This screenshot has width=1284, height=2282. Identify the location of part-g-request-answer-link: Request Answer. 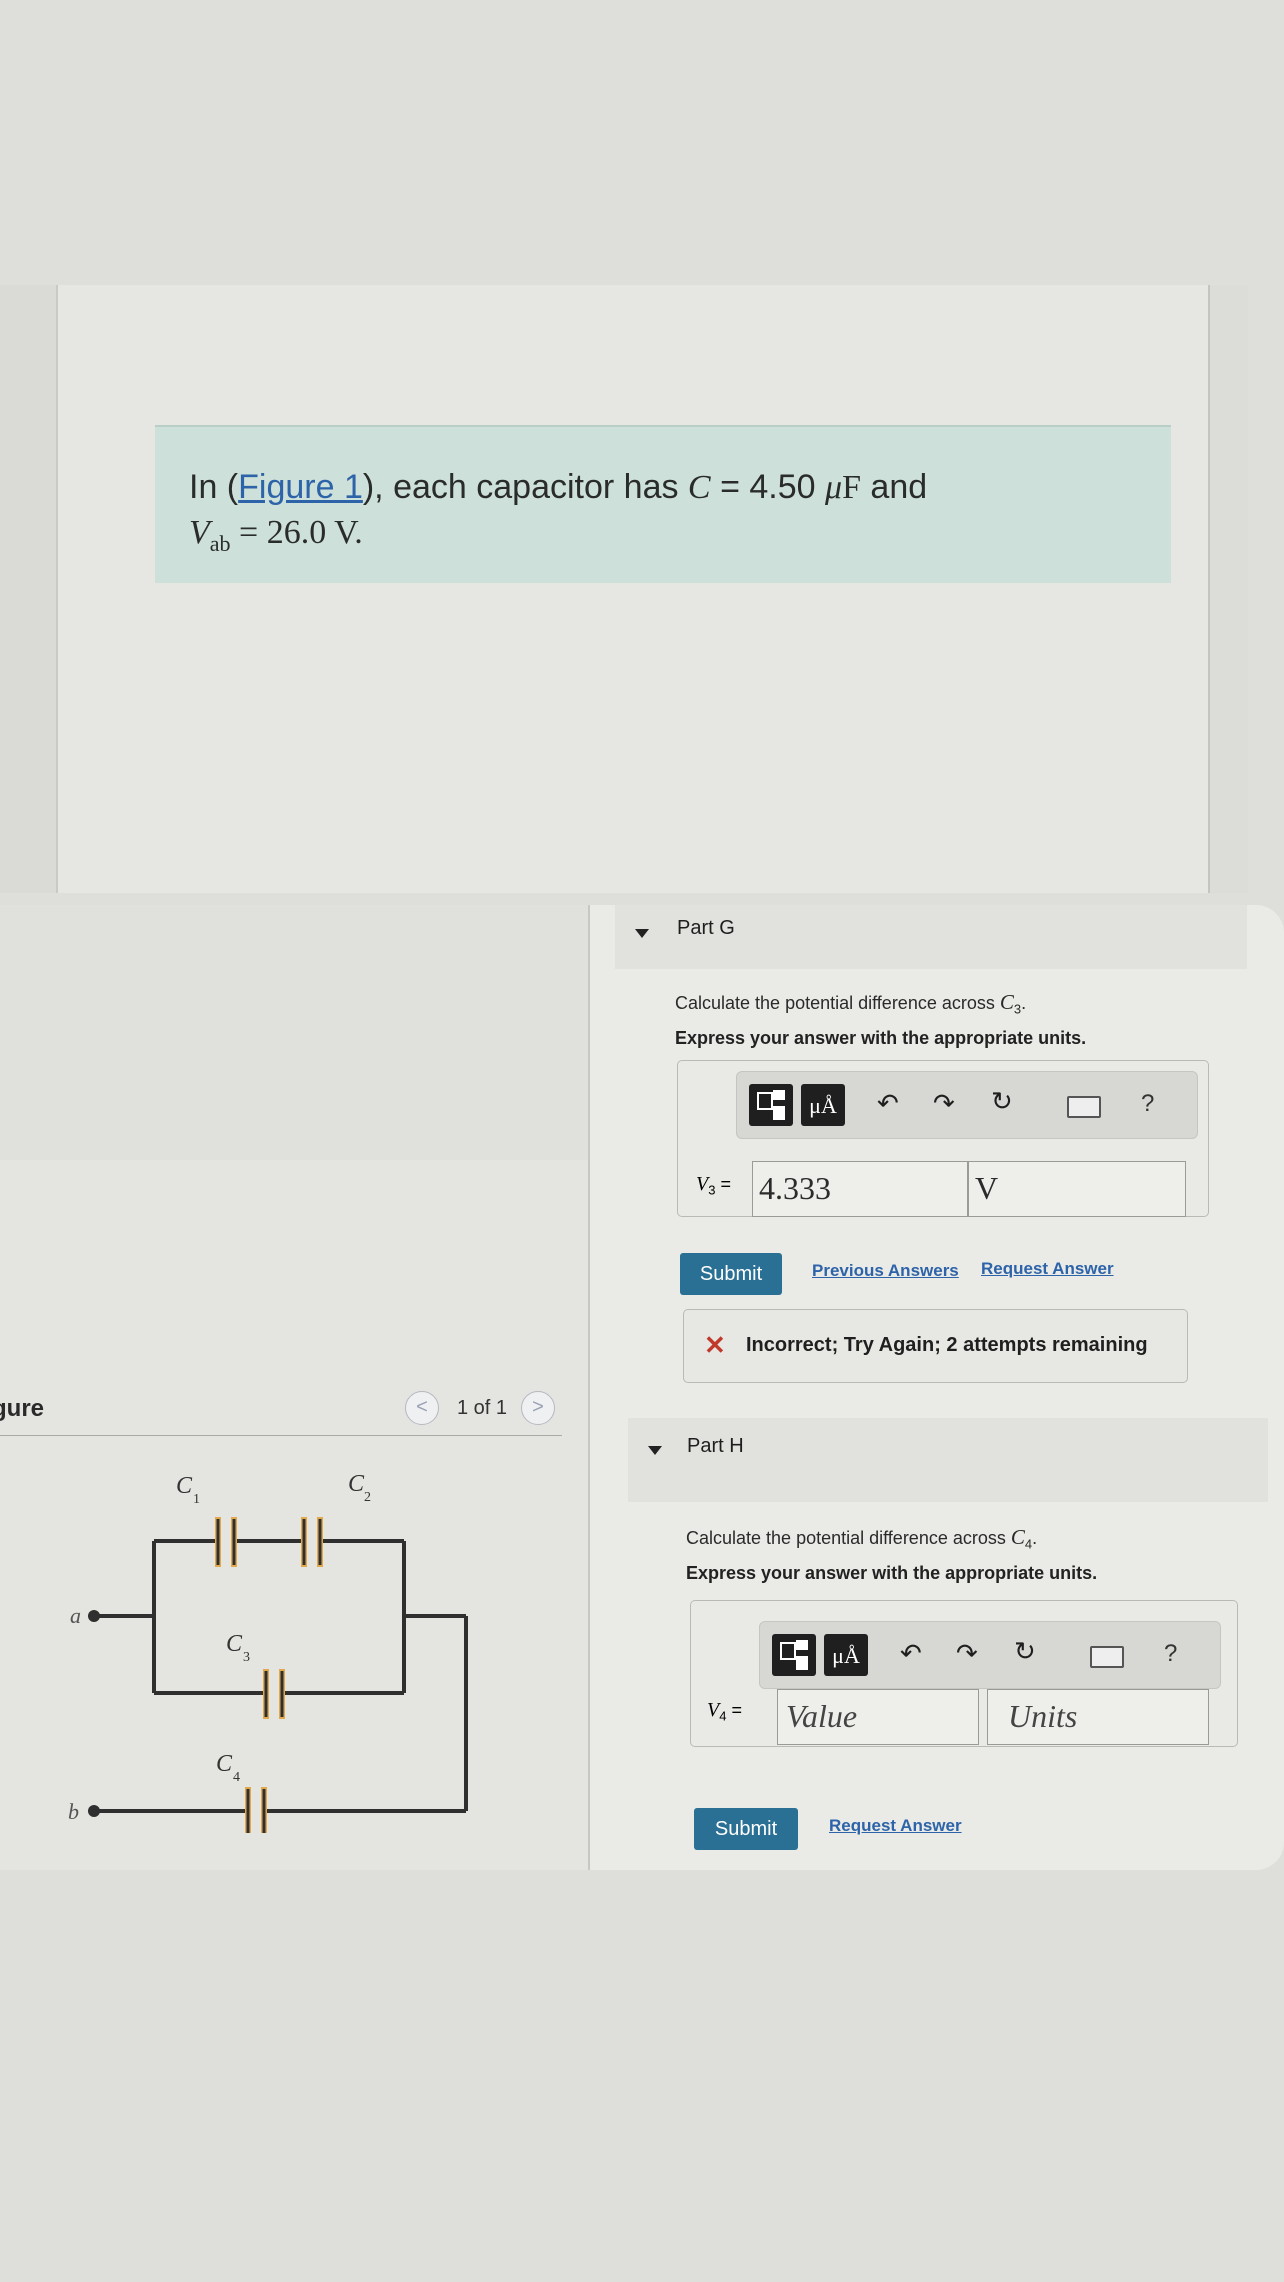
(1047, 1269).